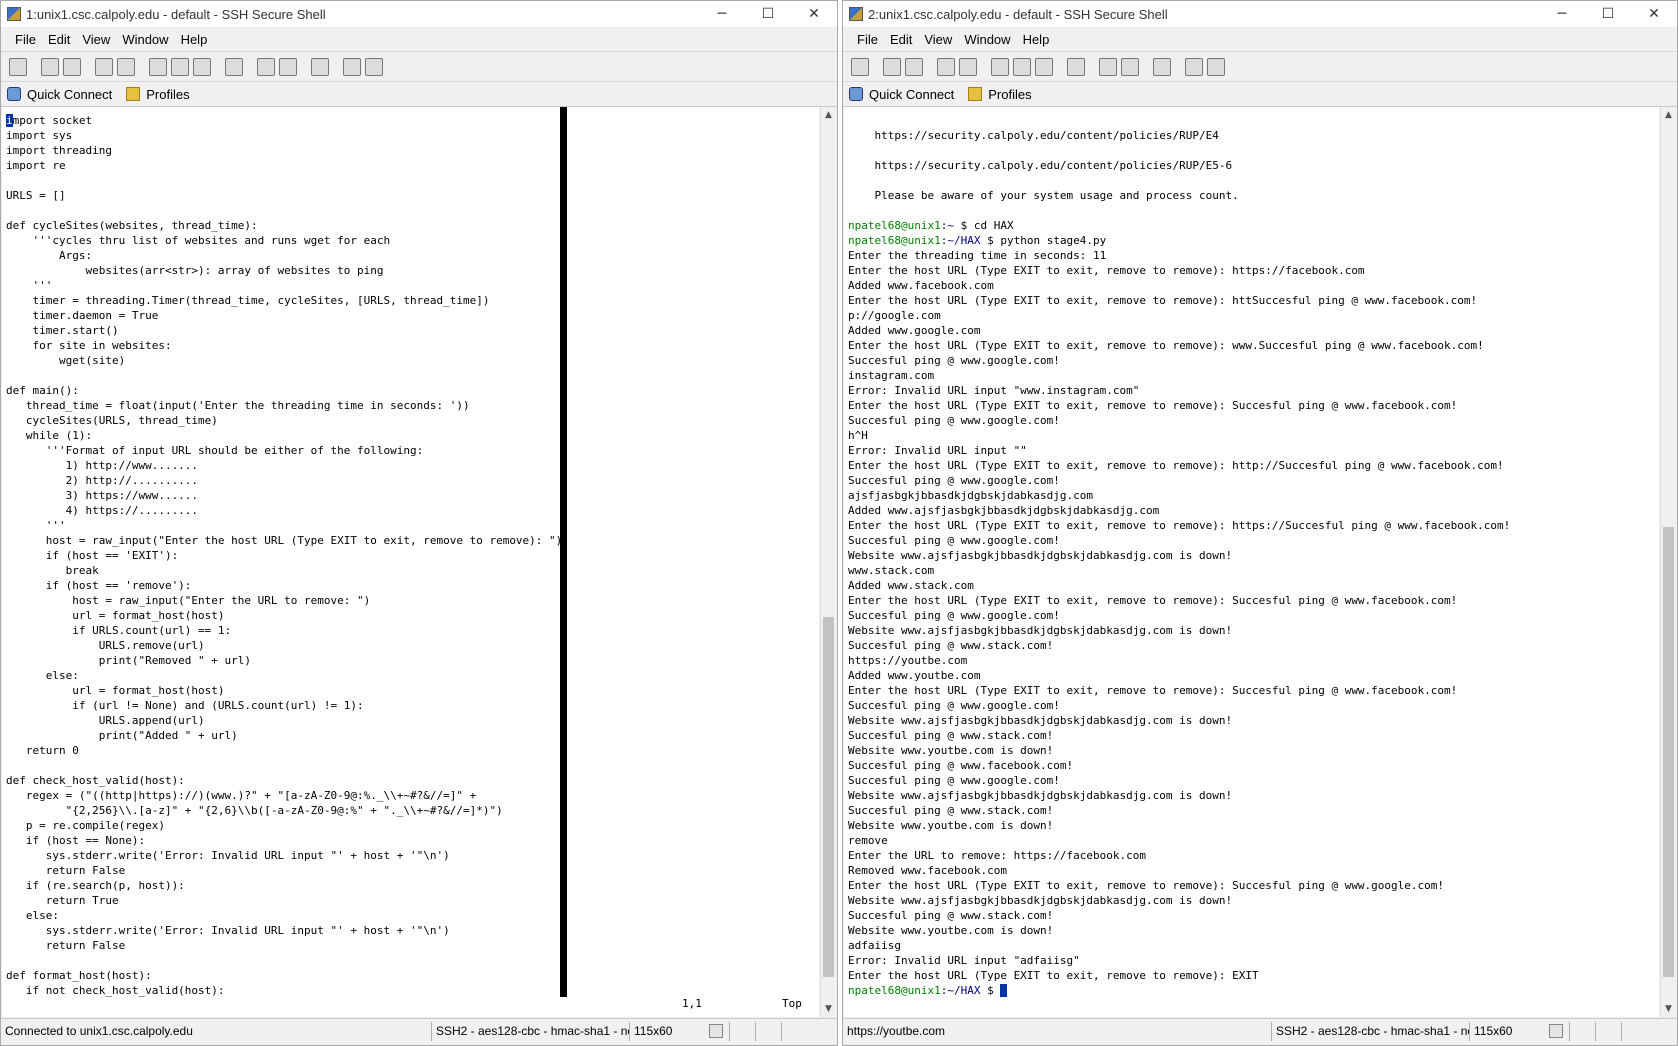 Image resolution: width=1678 pixels, height=1046 pixels. Describe the element at coordinates (1003, 990) in the screenshot. I see `terminal-cursor` at that location.